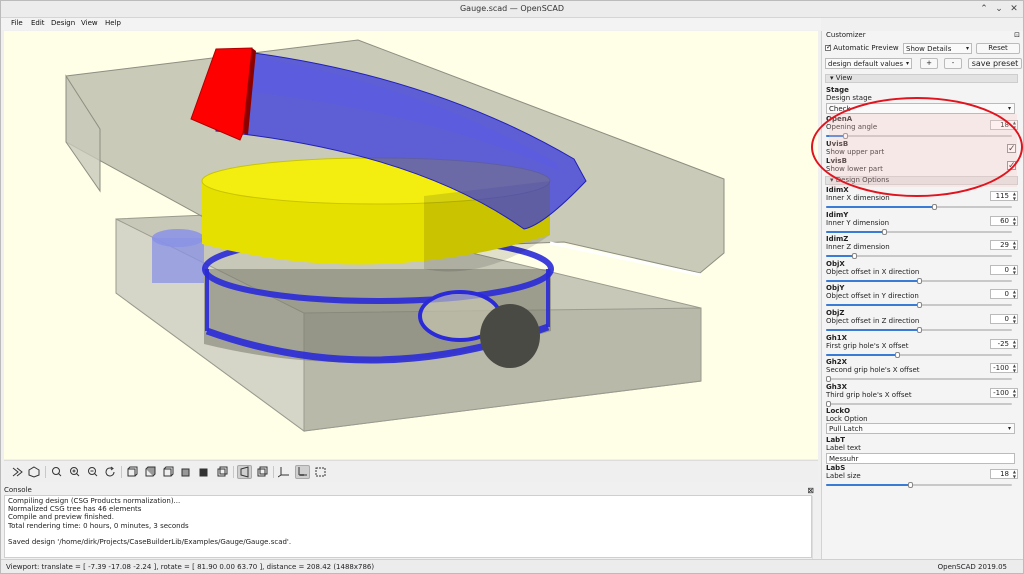  What do you see at coordinates (922, 476) in the screenshot?
I see `param-labs: LabS Label size 18 ▲ ▼` at bounding box center [922, 476].